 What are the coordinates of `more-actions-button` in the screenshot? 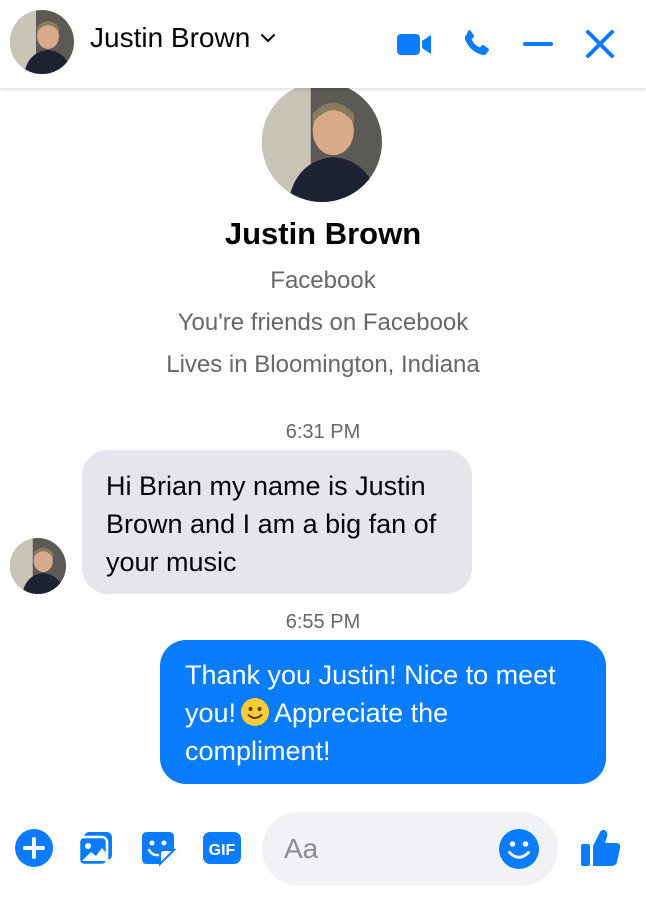 It's located at (34, 848).